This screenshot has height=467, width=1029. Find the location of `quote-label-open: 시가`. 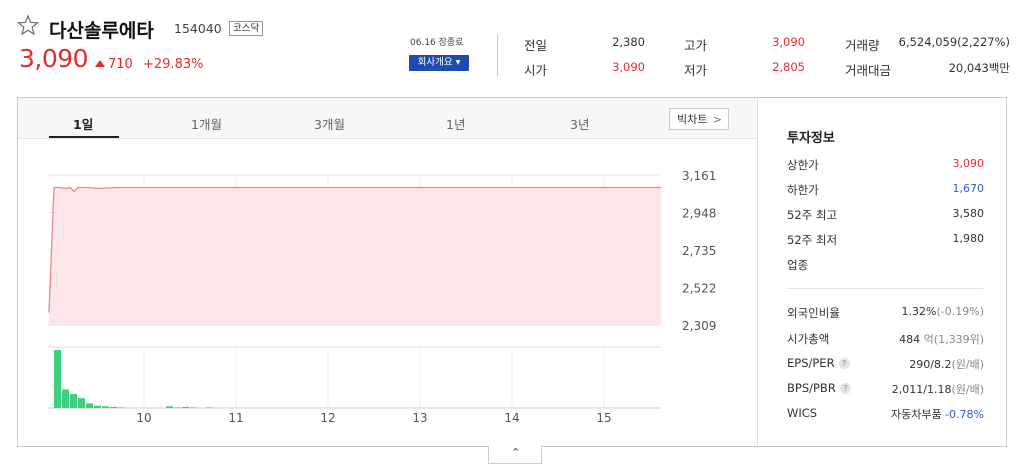

quote-label-open: 시가 is located at coordinates (536, 70).